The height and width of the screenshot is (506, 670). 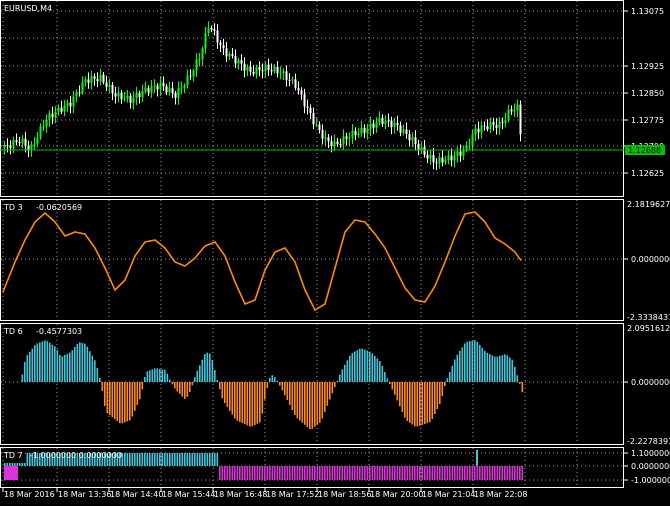 I want to click on time-tick: 18 Mar 15:44, so click(x=188, y=494).